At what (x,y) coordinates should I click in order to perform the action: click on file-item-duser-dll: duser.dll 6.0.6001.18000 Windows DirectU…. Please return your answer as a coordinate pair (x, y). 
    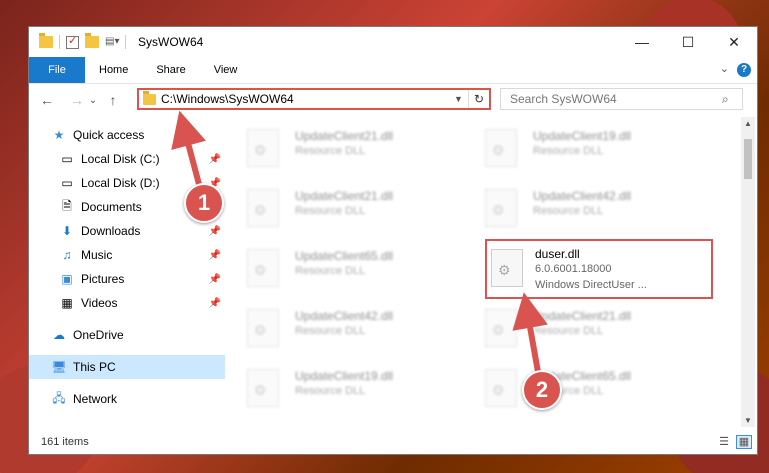
    Looking at the image, I should click on (599, 269).